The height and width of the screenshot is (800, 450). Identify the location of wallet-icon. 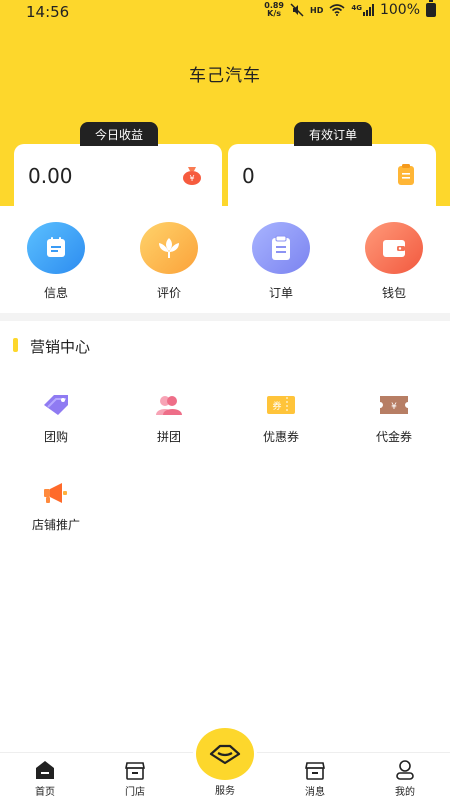
(394, 248).